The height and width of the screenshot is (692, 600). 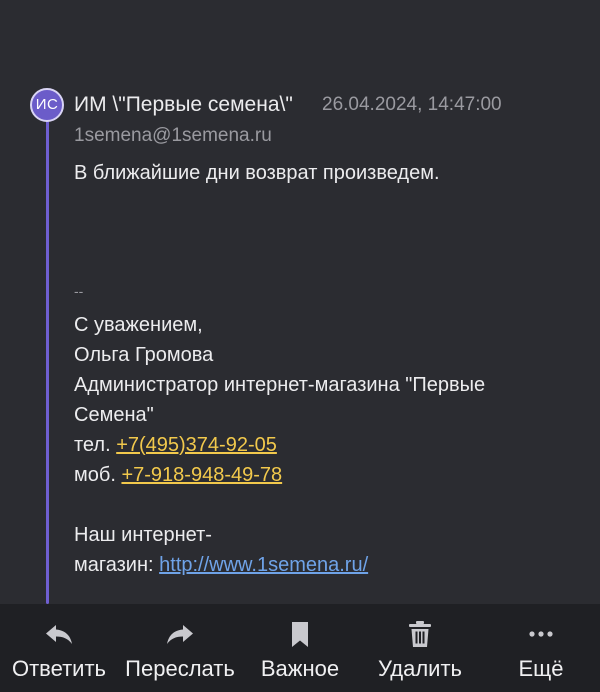 I want to click on tel-link: +7(495)374-92-05, so click(x=196, y=445).